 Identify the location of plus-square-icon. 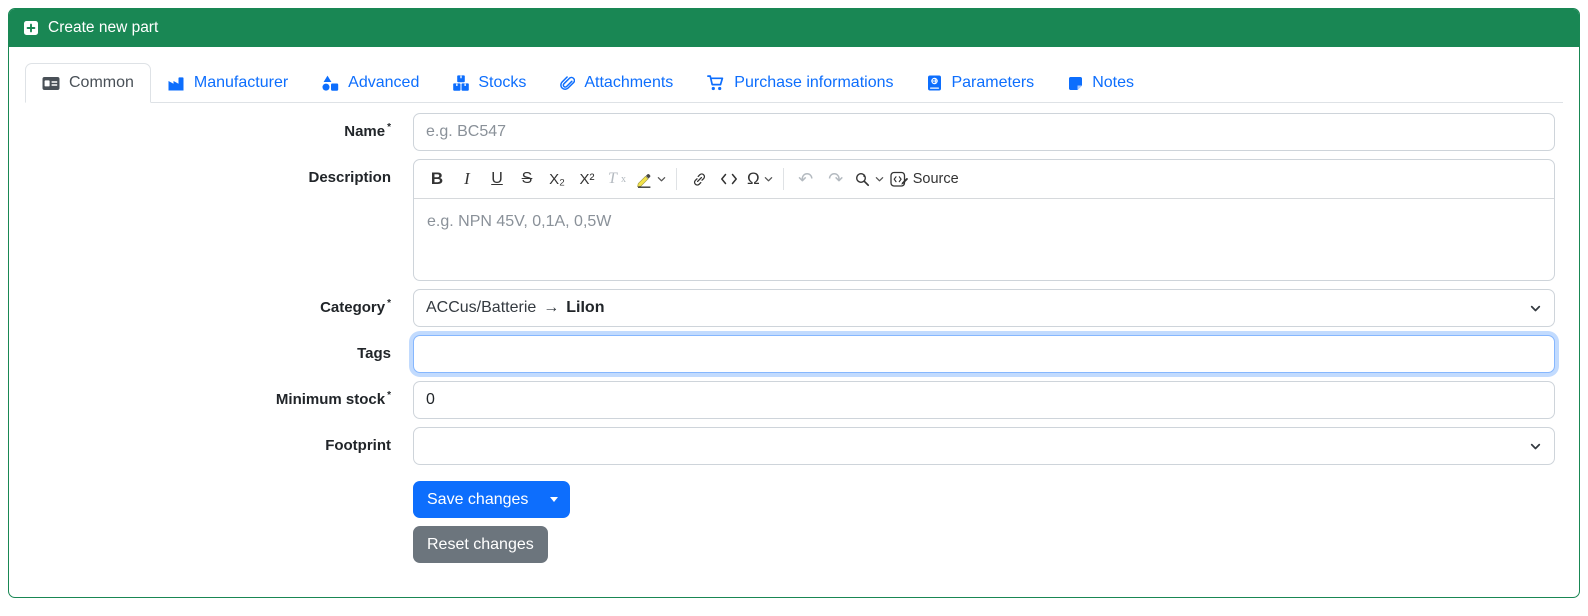
(31, 28).